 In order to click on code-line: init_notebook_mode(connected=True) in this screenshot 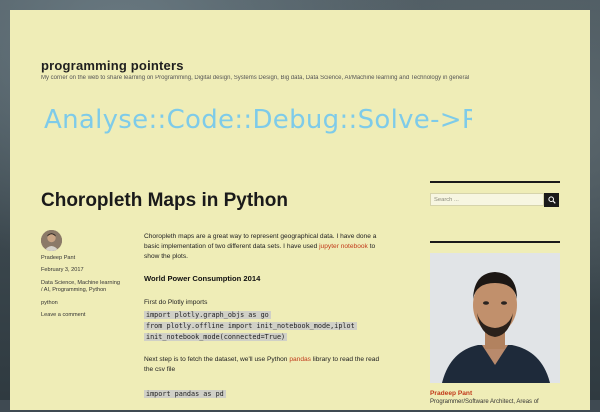, I will do `click(216, 337)`.